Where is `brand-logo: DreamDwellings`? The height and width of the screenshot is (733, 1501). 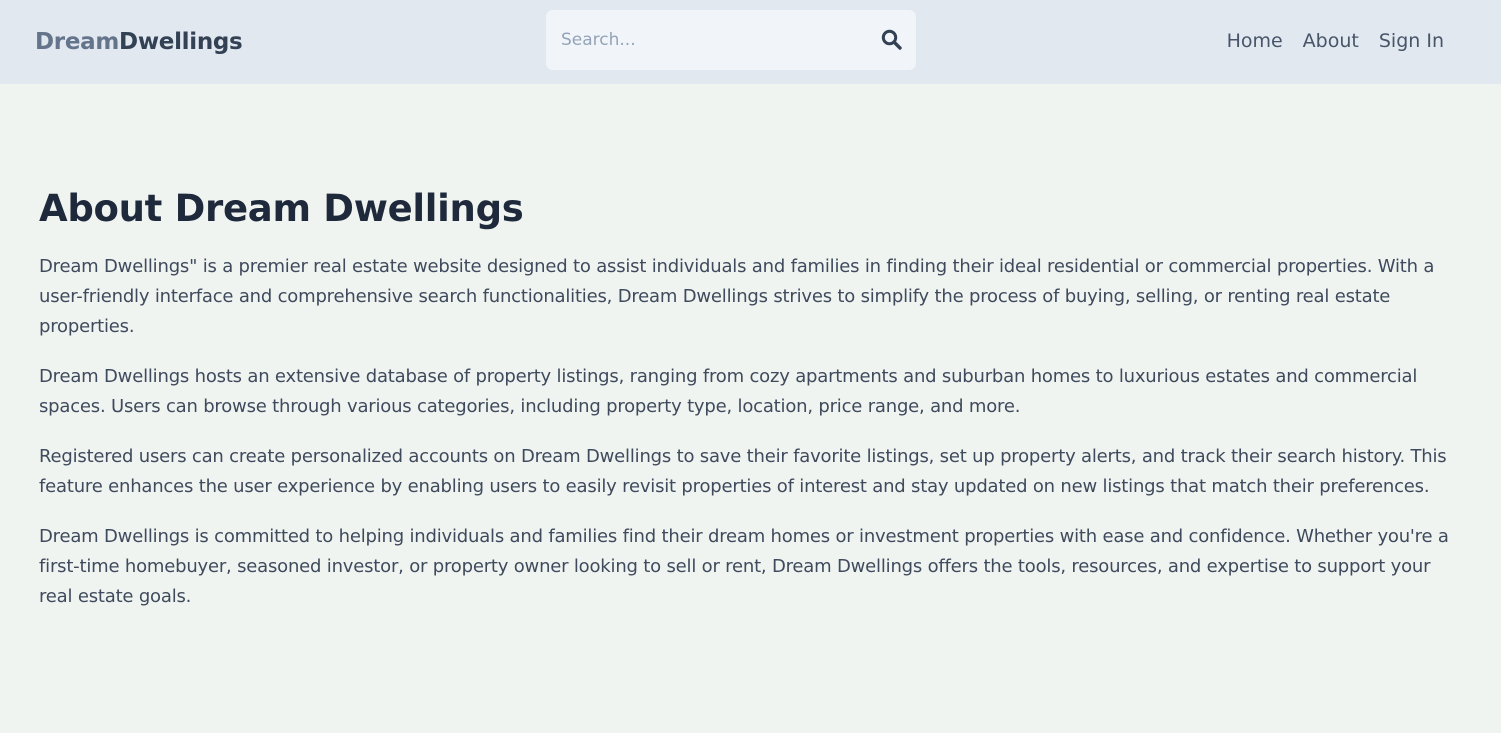 brand-logo: DreamDwellings is located at coordinates (139, 42).